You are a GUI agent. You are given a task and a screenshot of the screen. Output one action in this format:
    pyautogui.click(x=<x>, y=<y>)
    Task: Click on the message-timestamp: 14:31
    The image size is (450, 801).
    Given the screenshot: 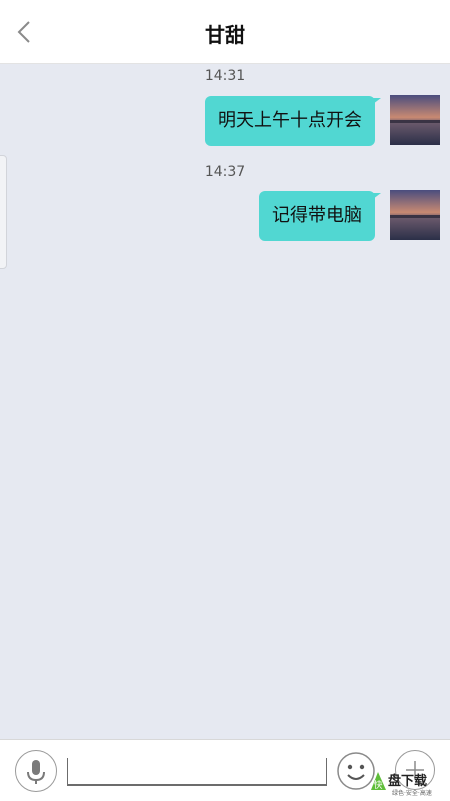 What is the action you would take?
    pyautogui.click(x=225, y=76)
    